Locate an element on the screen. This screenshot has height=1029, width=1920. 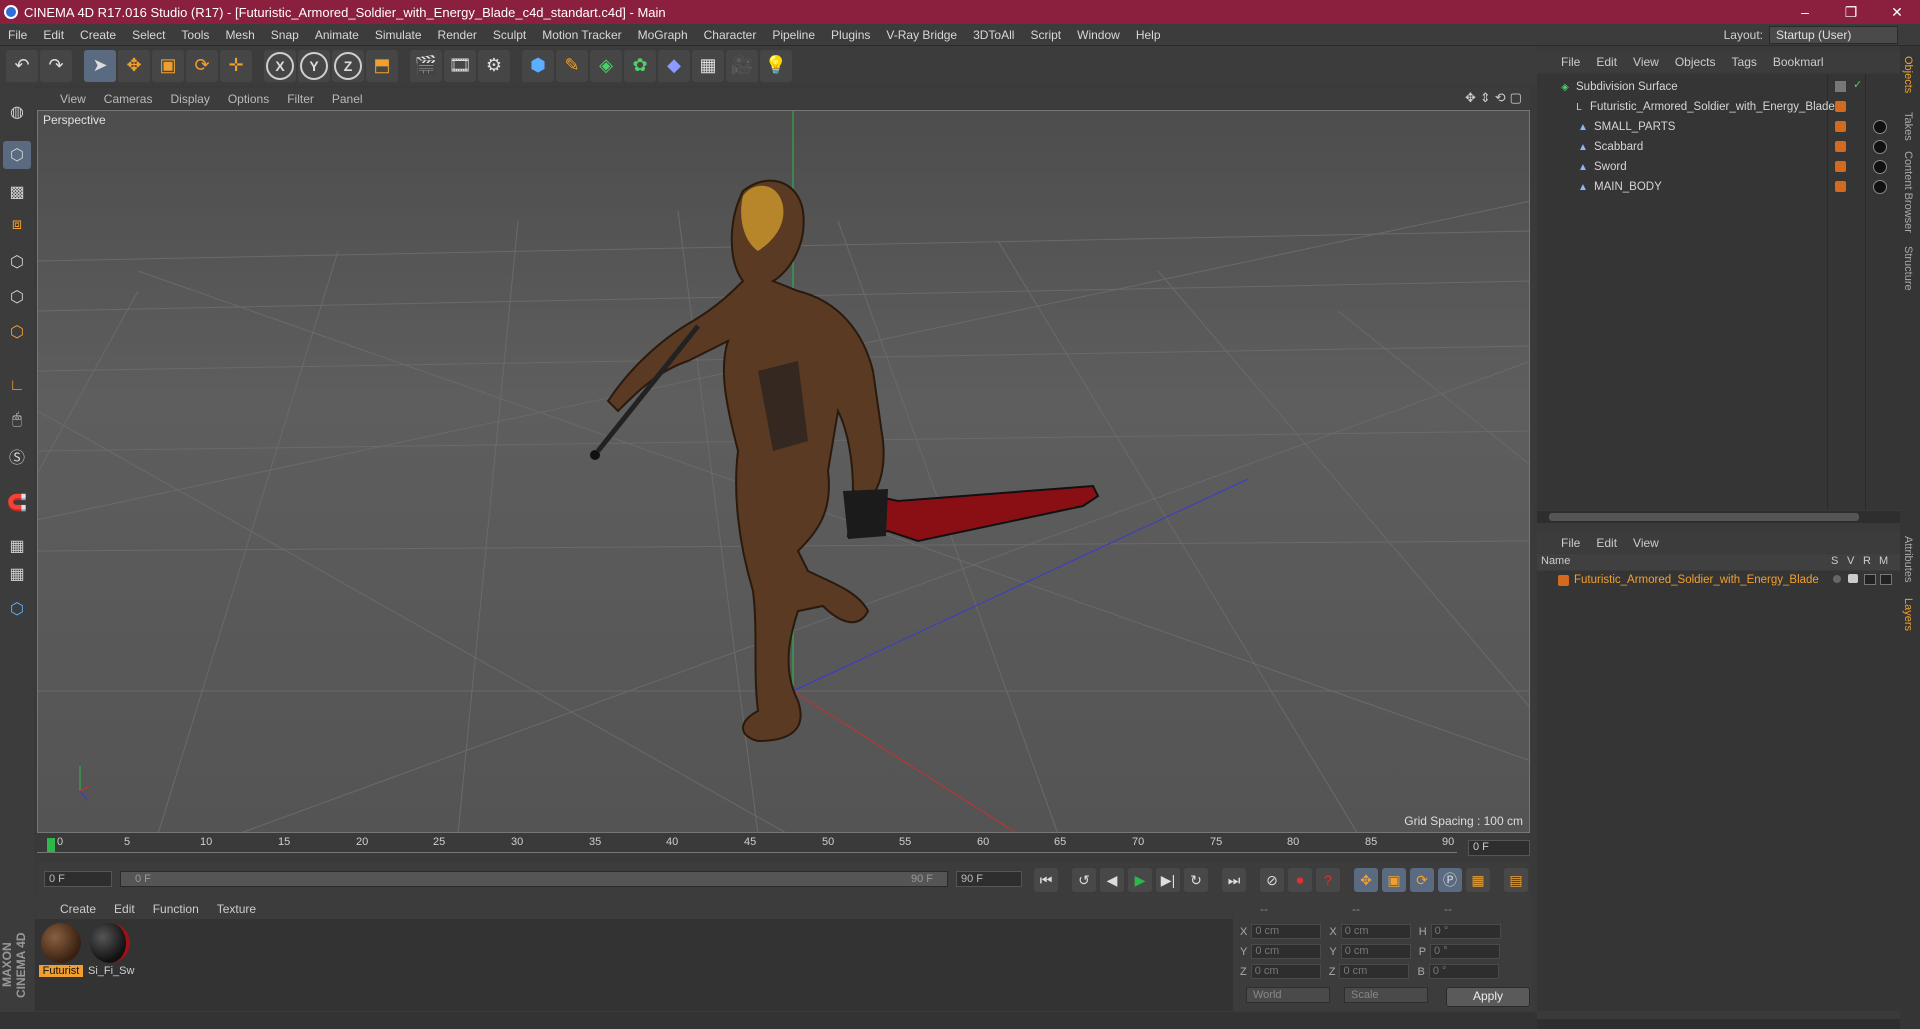
menu-select: Select is located at coordinates (148, 35).